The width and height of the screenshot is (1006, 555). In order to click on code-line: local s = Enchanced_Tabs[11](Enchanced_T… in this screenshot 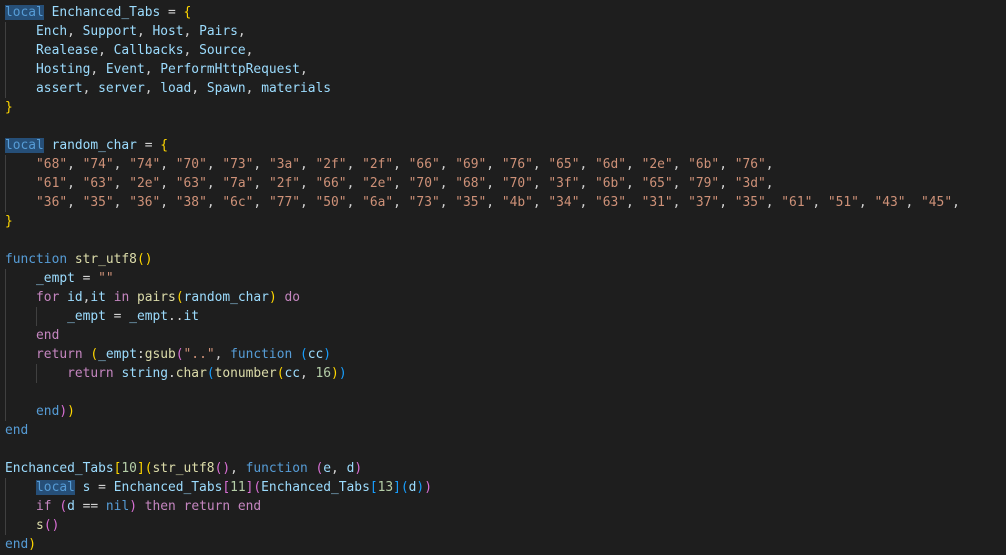, I will do `click(218, 487)`.